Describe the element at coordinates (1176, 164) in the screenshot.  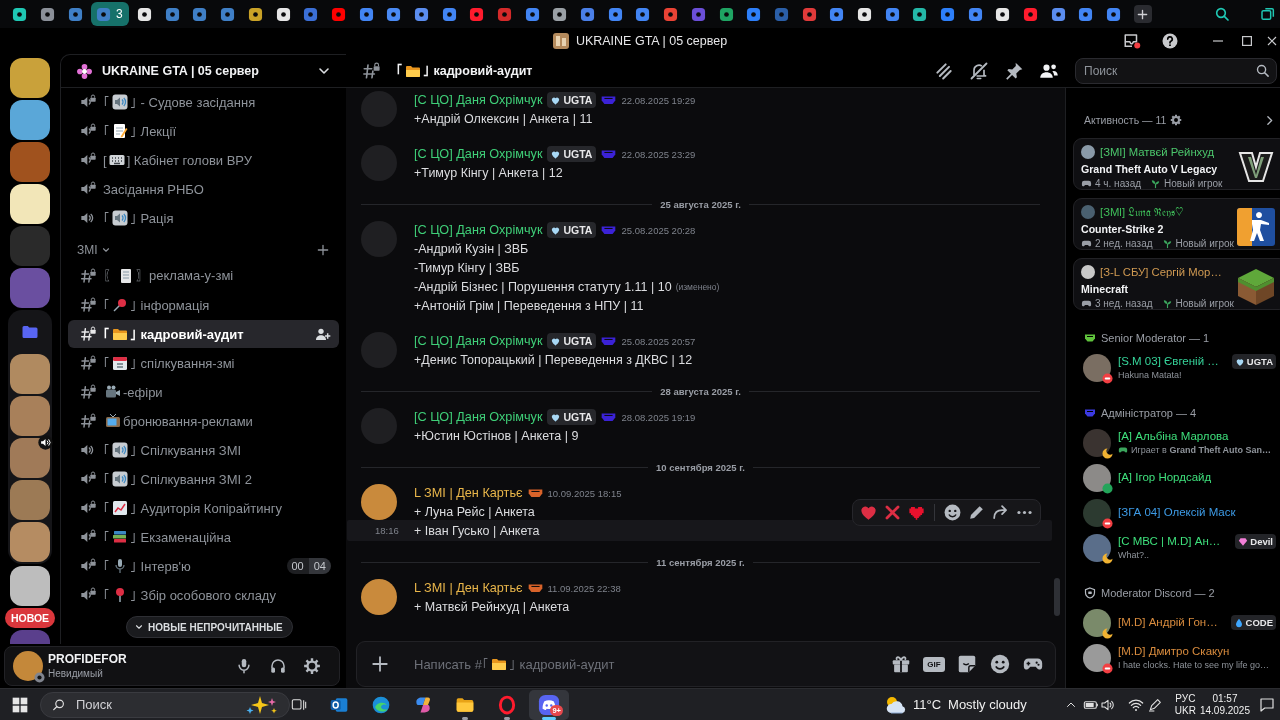
I see `activity-card: [ЗМІ] Матвєй Рейнхуд Grand Theft Auto V Legacy 4 ч. назад Новый игрок` at that location.